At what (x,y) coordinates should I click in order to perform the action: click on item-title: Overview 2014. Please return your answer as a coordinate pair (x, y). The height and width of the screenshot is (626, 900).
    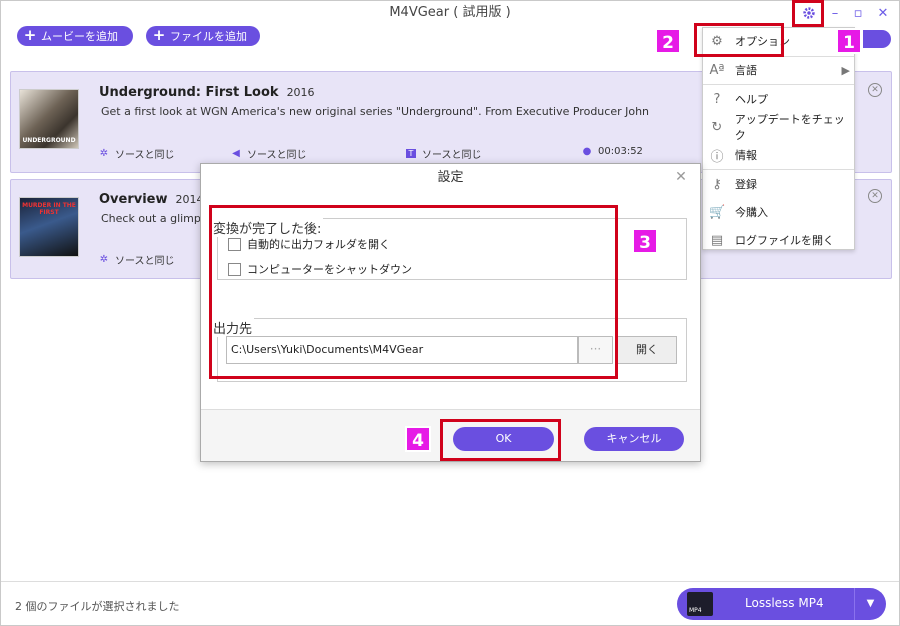
    Looking at the image, I should click on (151, 199).